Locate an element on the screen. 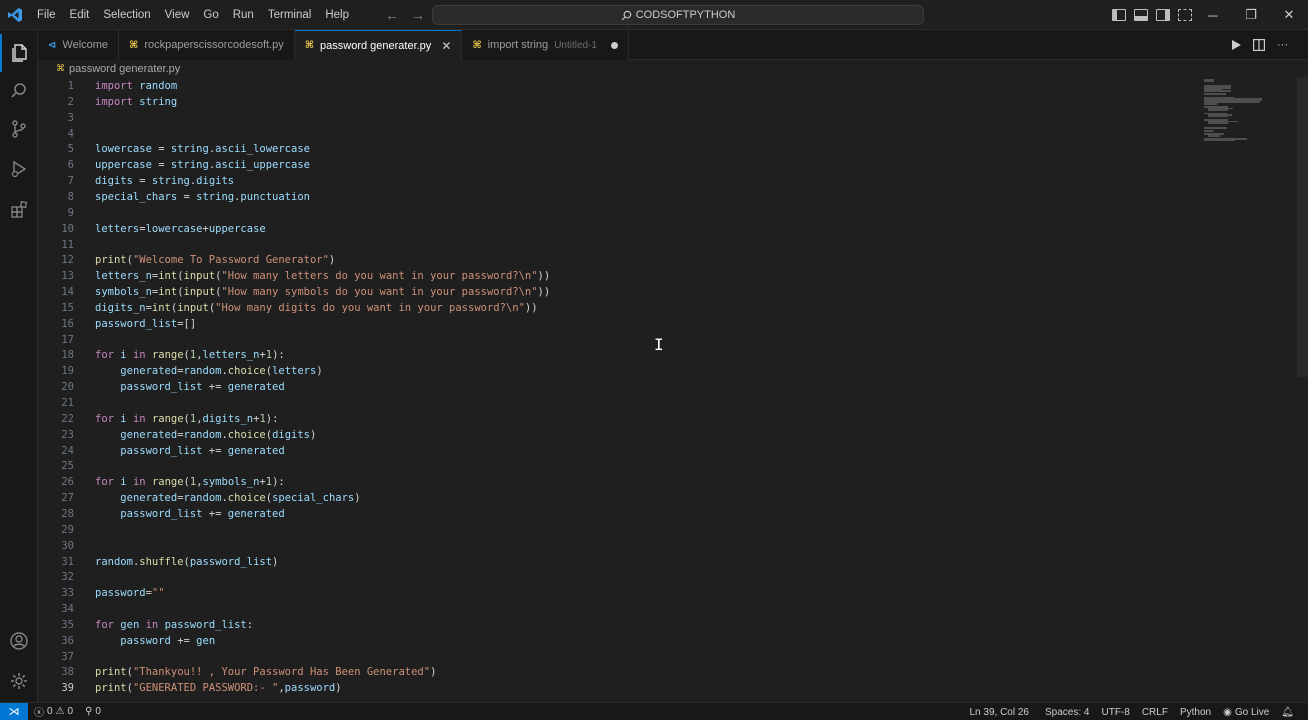  more-actions-icon: ··· is located at coordinates (1282, 45).